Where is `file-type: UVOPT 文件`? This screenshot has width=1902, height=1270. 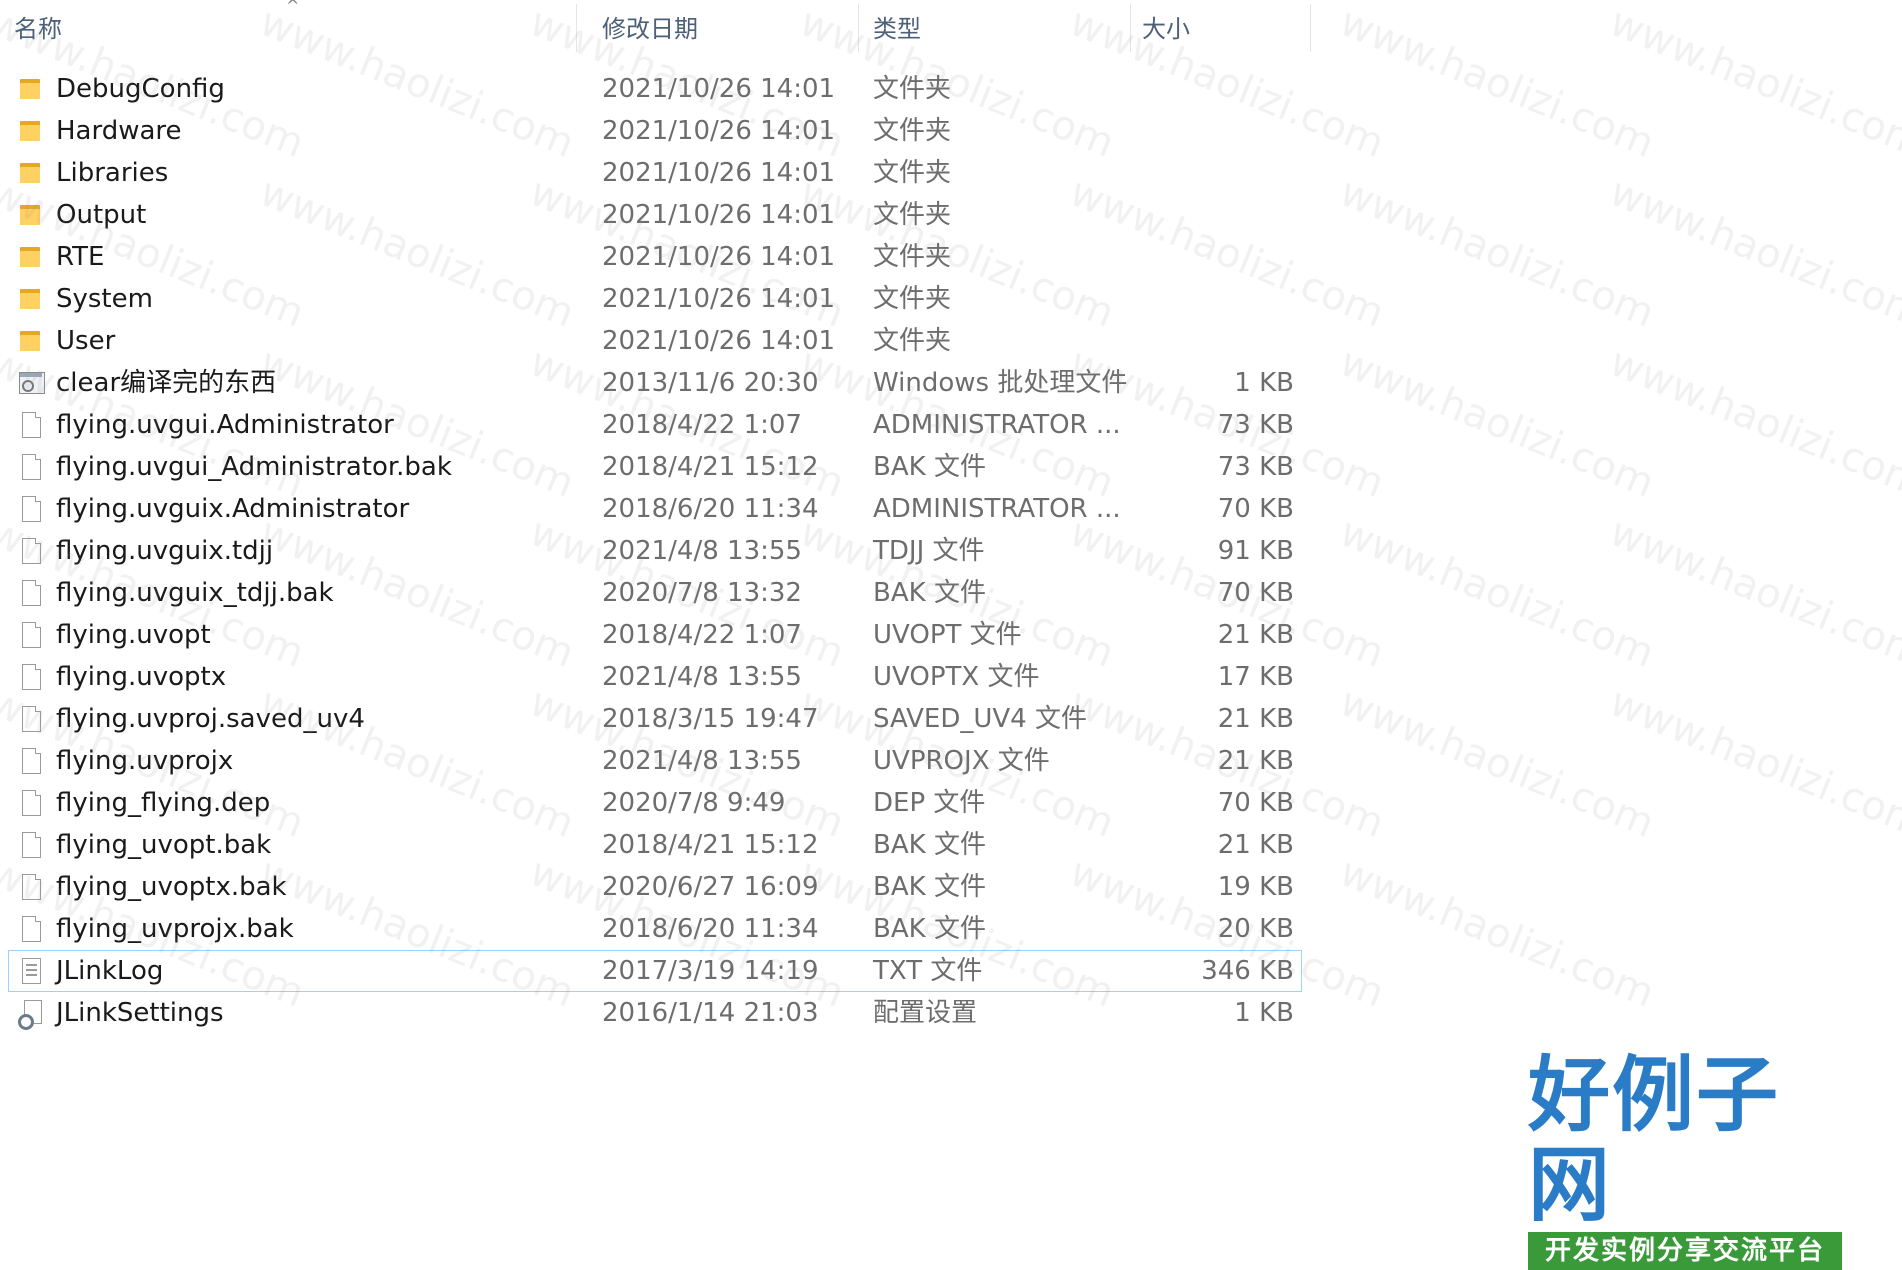 file-type: UVOPT 文件 is located at coordinates (947, 635).